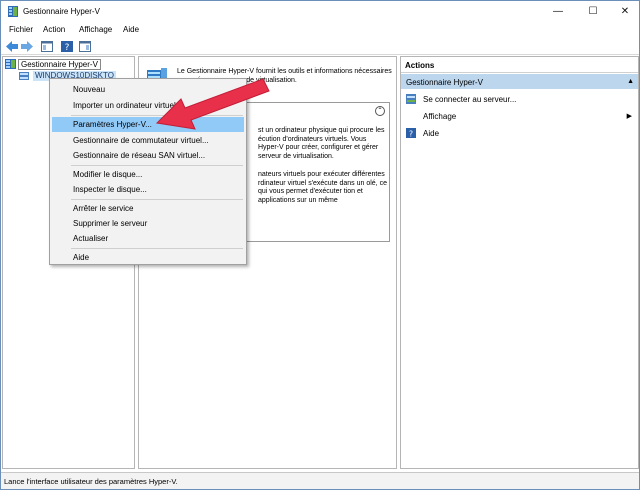 The width and height of the screenshot is (640, 490). I want to click on submenu-arrow-icon: ▶, so click(629, 116).